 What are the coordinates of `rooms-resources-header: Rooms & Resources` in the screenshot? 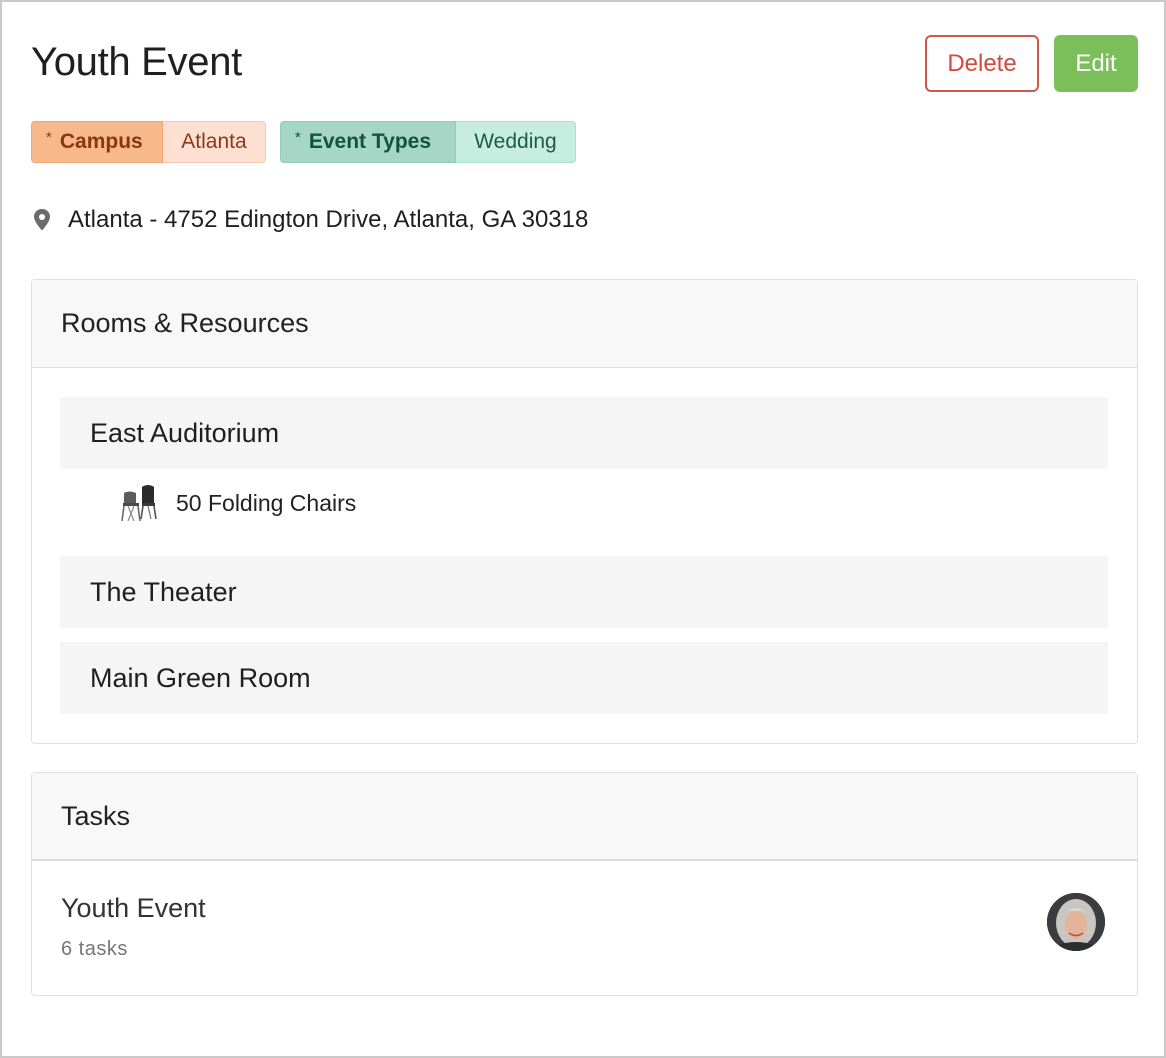 It's located at (584, 324).